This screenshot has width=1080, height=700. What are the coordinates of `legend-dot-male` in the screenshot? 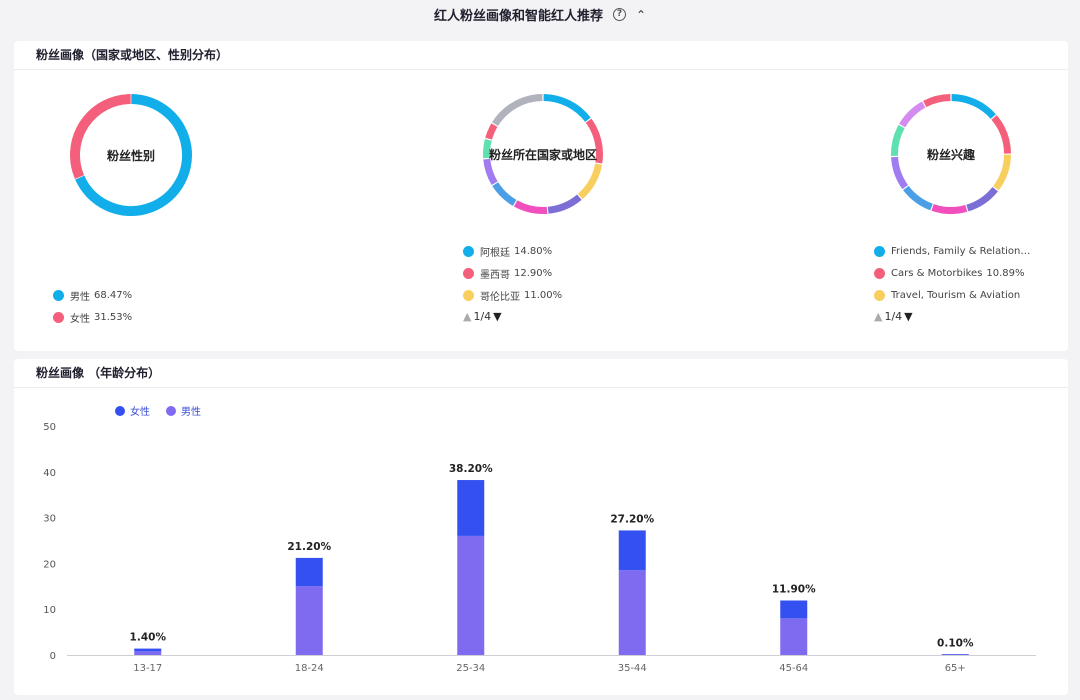 It's located at (171, 410).